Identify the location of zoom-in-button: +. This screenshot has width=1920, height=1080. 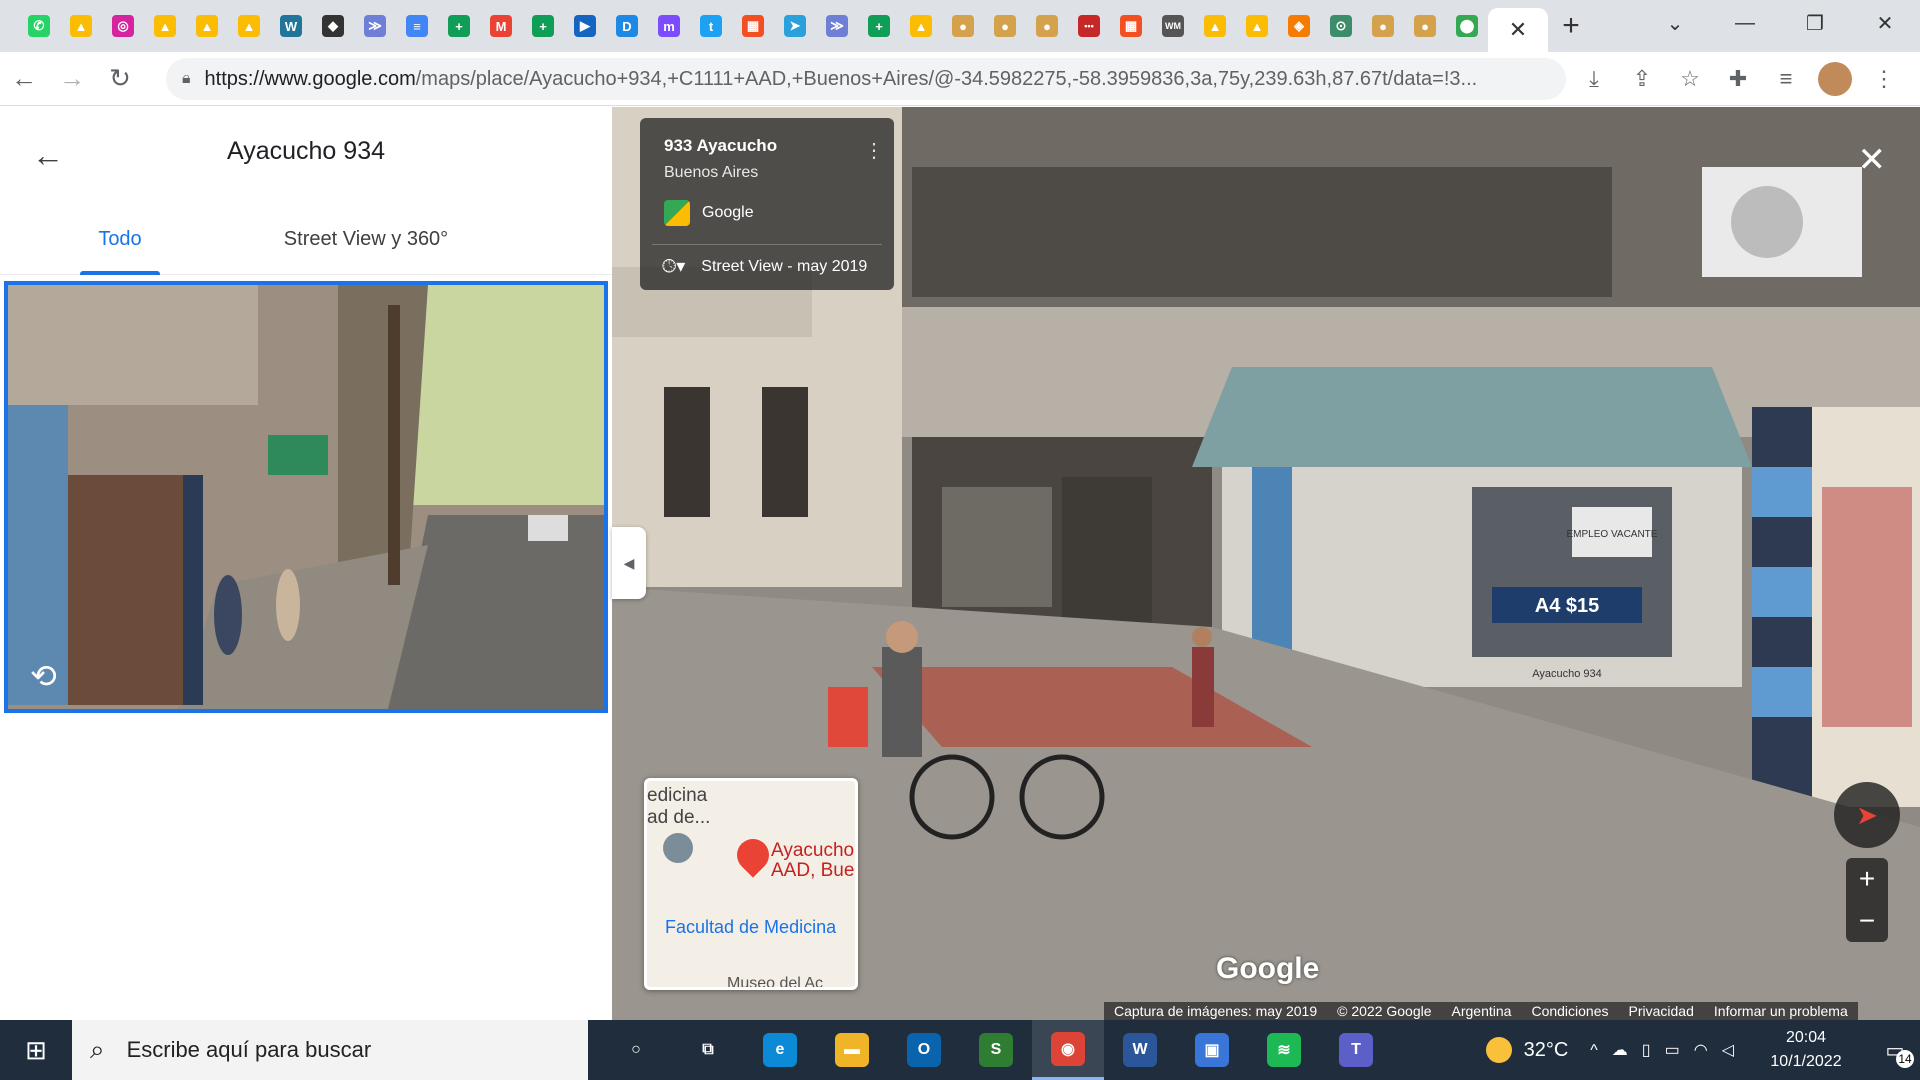
(1867, 879).